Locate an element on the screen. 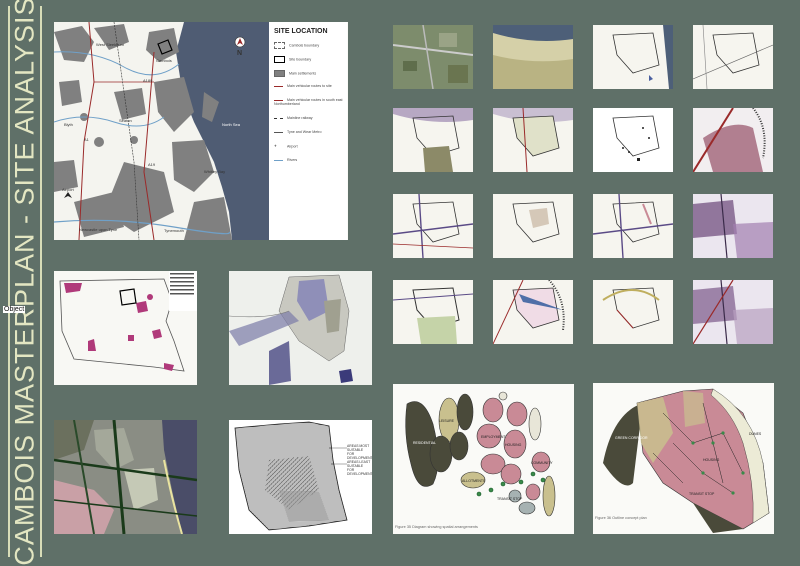 The height and width of the screenshot is (566, 800). thumb-core-area is located at coordinates (533, 226).